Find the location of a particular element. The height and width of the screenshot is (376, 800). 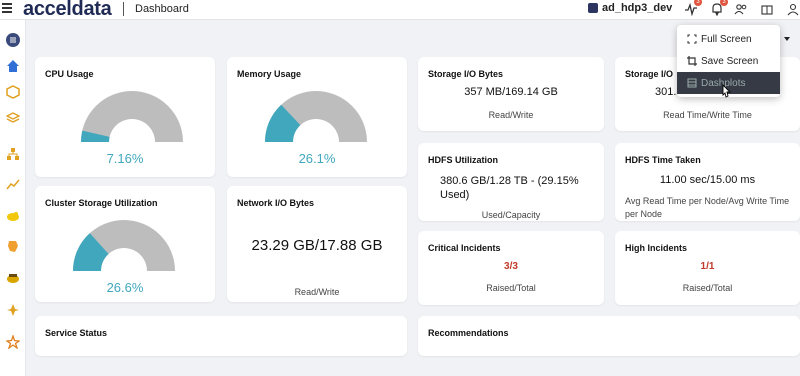

critical-sub: Raised/Total is located at coordinates (511, 288).